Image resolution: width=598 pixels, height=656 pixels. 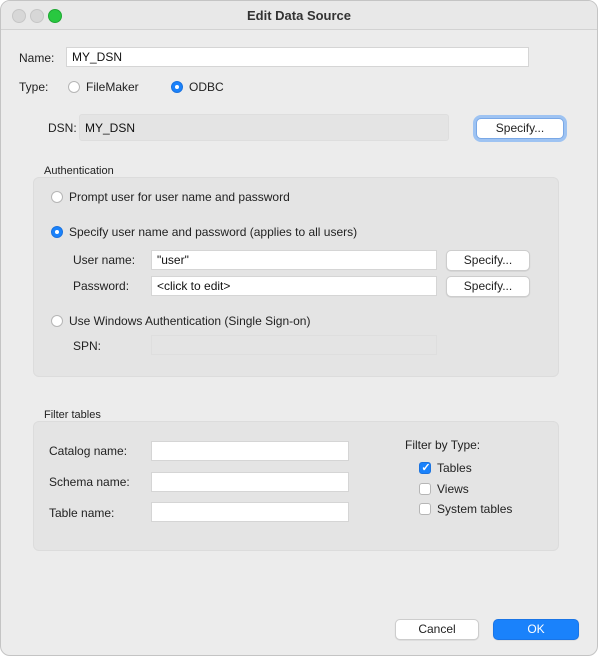 I want to click on username-label: User name:, so click(x=104, y=260).